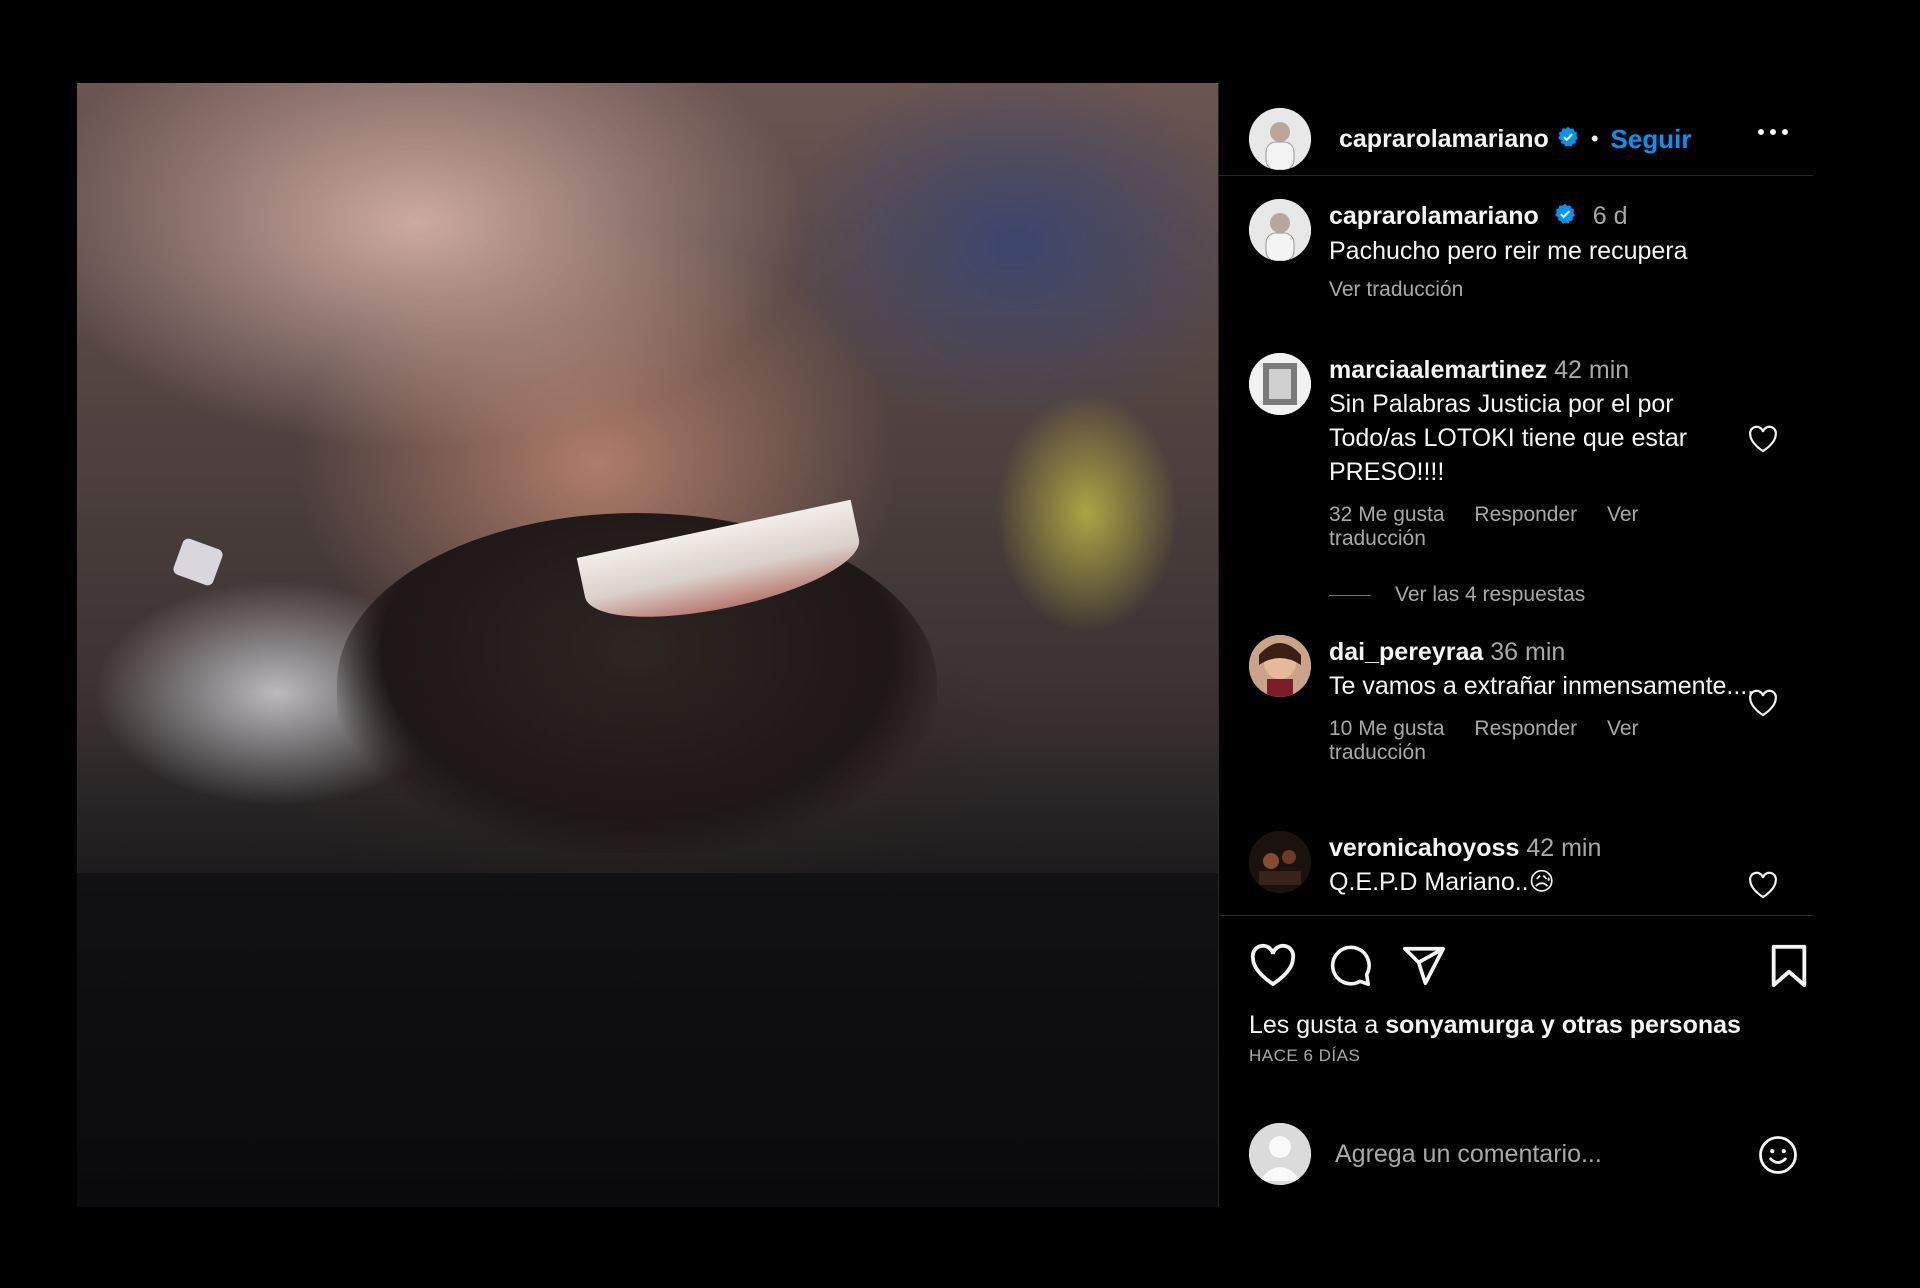 The height and width of the screenshot is (1288, 1920). What do you see at coordinates (1778, 1157) in the screenshot?
I see `emoji-icon` at bounding box center [1778, 1157].